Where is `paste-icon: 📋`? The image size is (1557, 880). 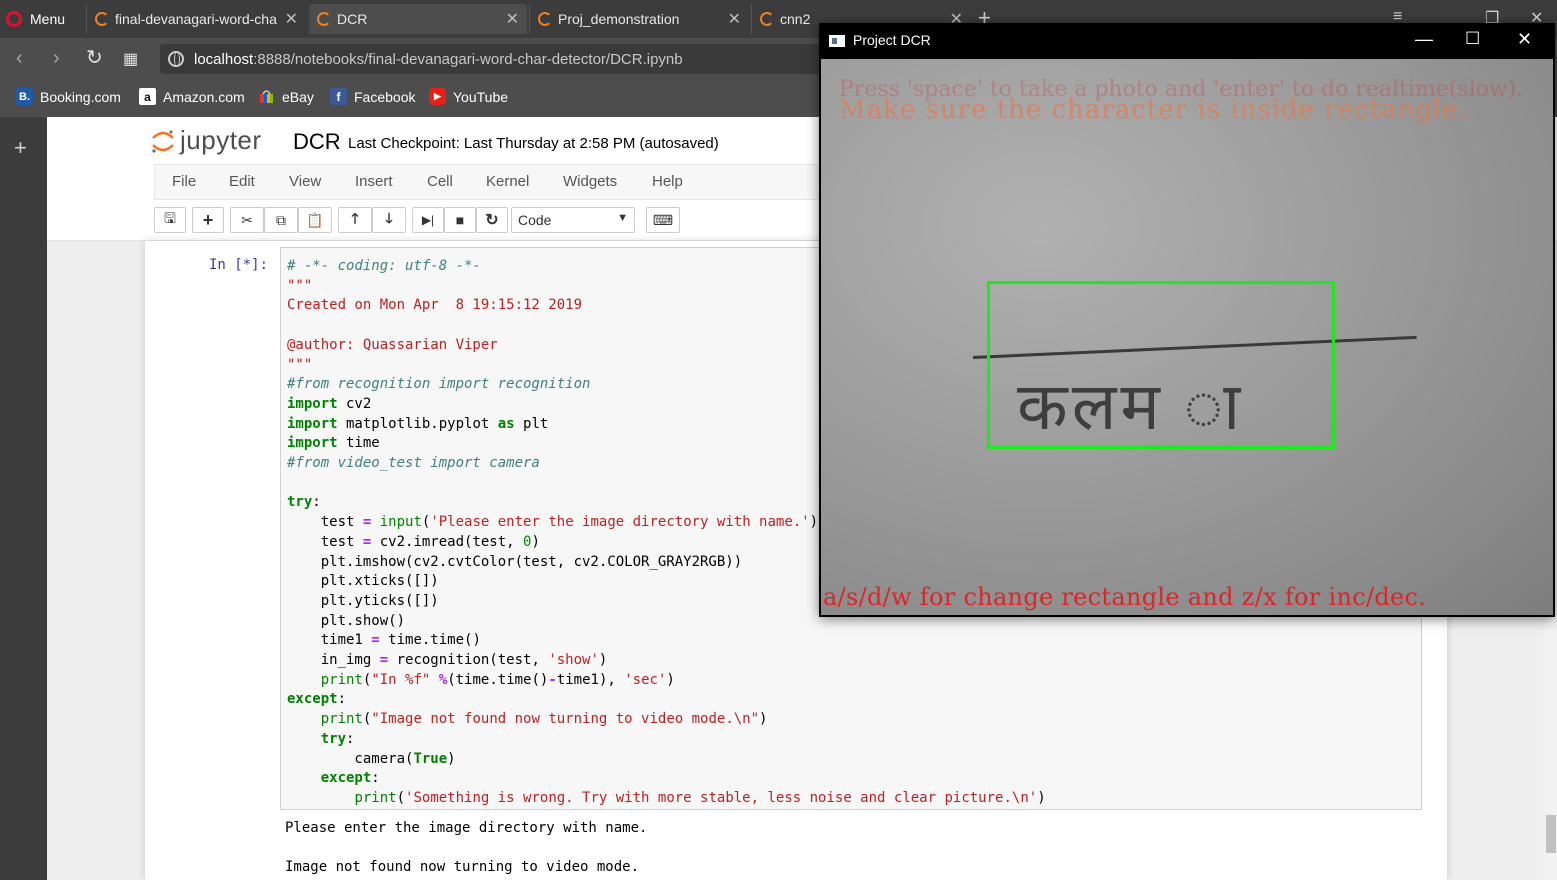 paste-icon: 📋 is located at coordinates (315, 219).